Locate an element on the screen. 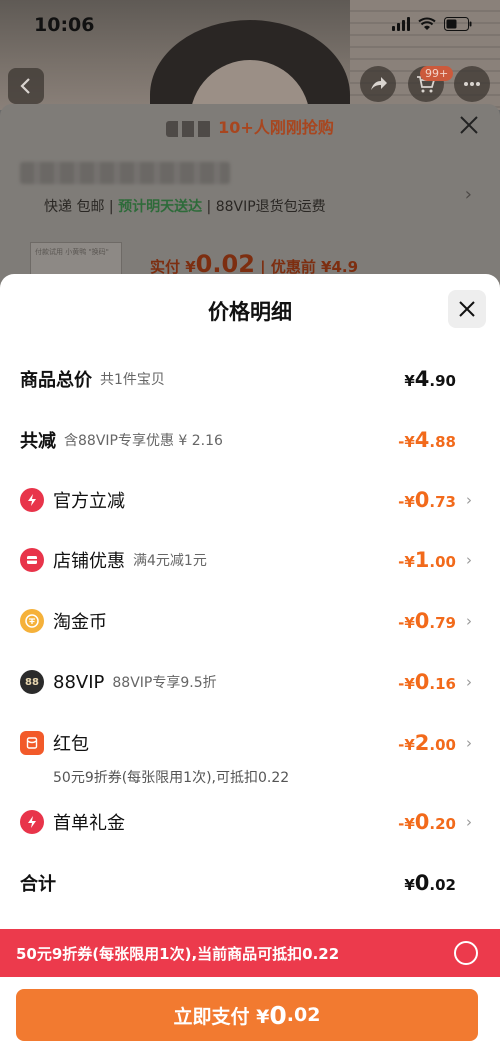  hot-purchase-banner: 10+人刚刚抢购 is located at coordinates (250, 126).